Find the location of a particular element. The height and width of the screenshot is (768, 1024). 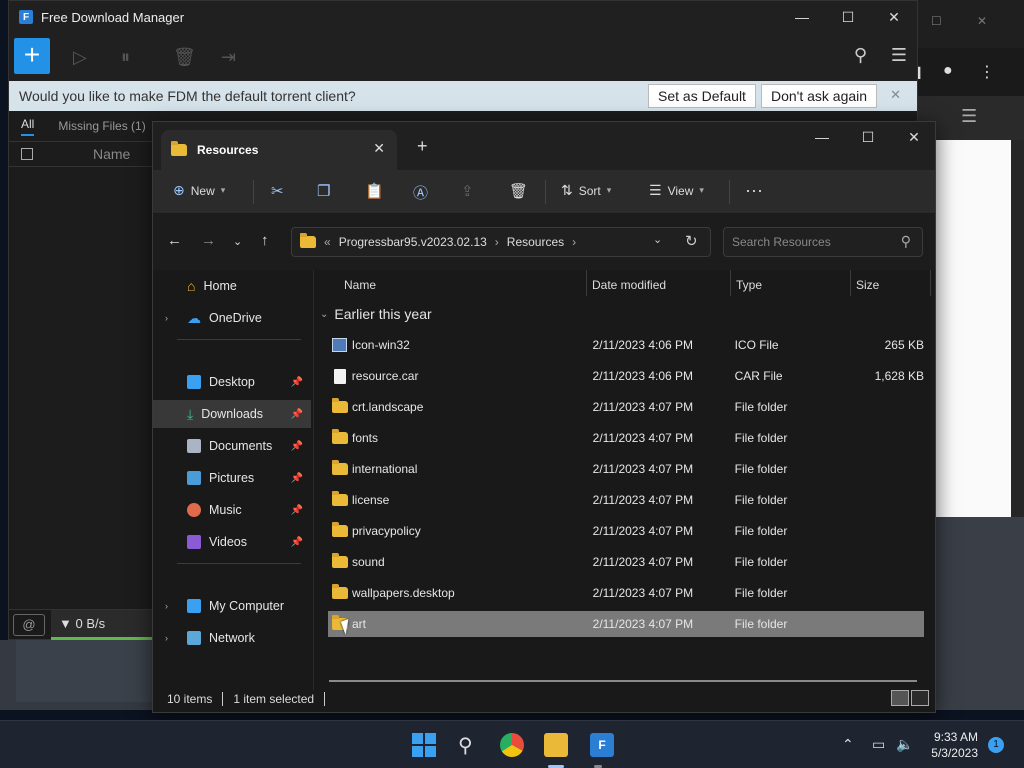

nav-item-desktop: Desktop 📌 is located at coordinates (232, 382).